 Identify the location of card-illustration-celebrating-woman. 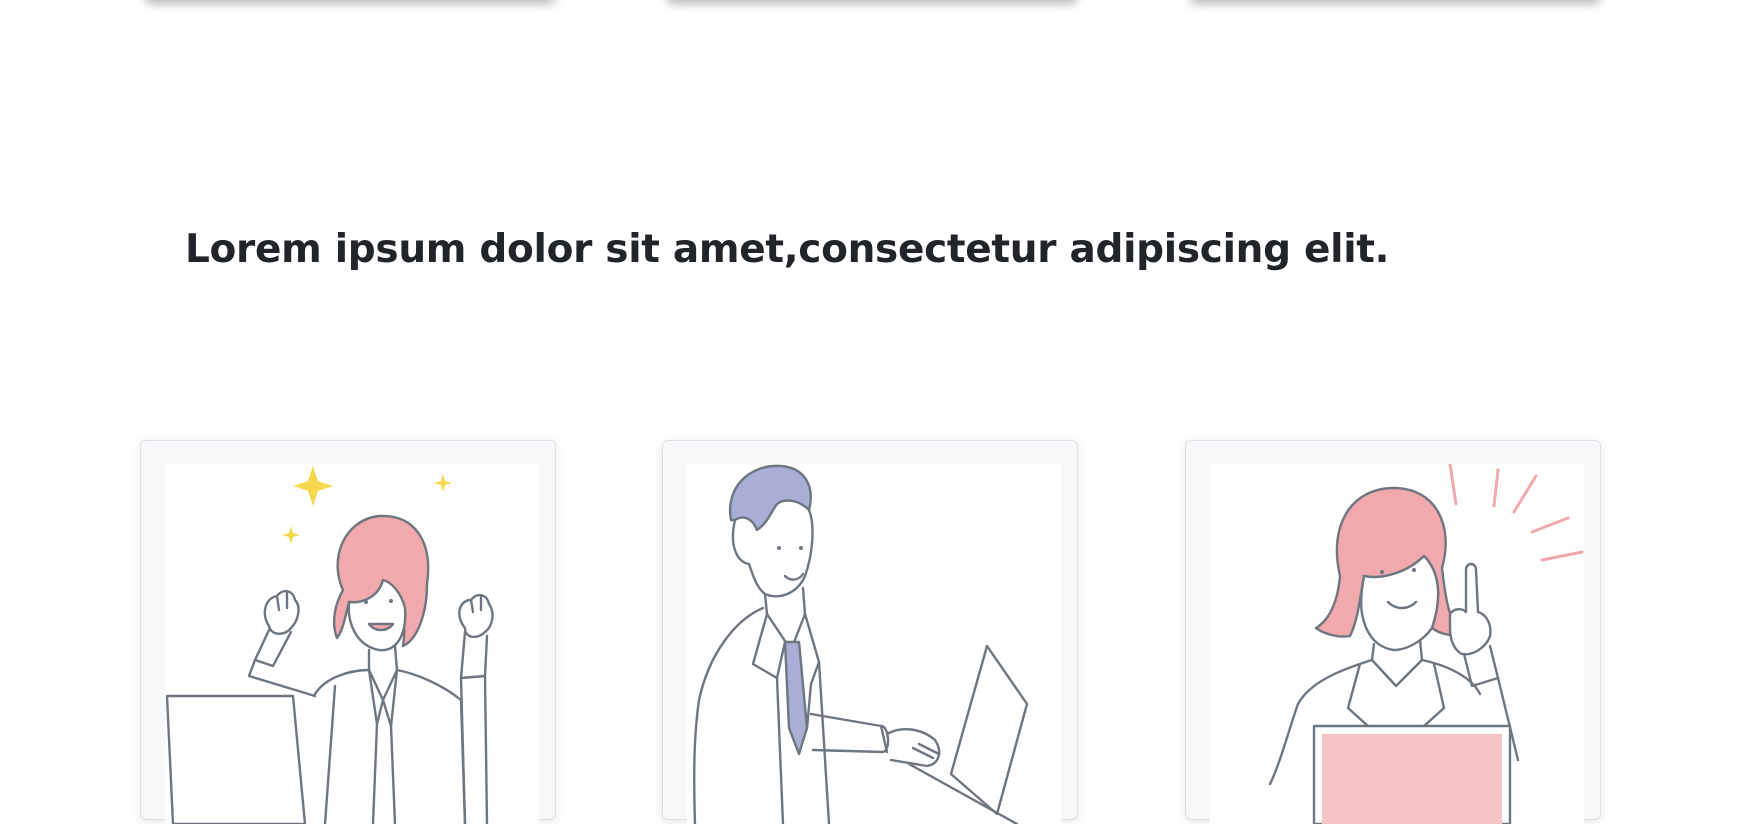
(352, 644).